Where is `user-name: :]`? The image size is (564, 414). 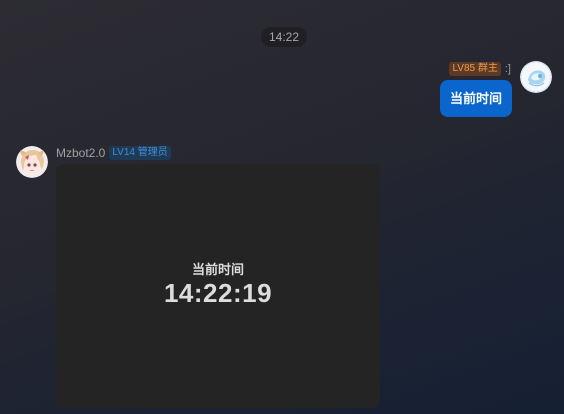
user-name: :] is located at coordinates (508, 69).